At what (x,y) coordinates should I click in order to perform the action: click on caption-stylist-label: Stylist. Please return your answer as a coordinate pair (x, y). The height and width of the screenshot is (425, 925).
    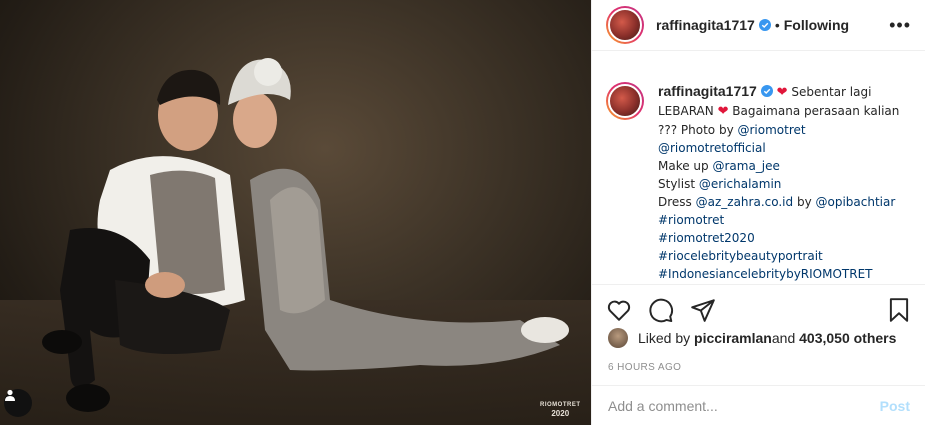
    Looking at the image, I should click on (678, 184).